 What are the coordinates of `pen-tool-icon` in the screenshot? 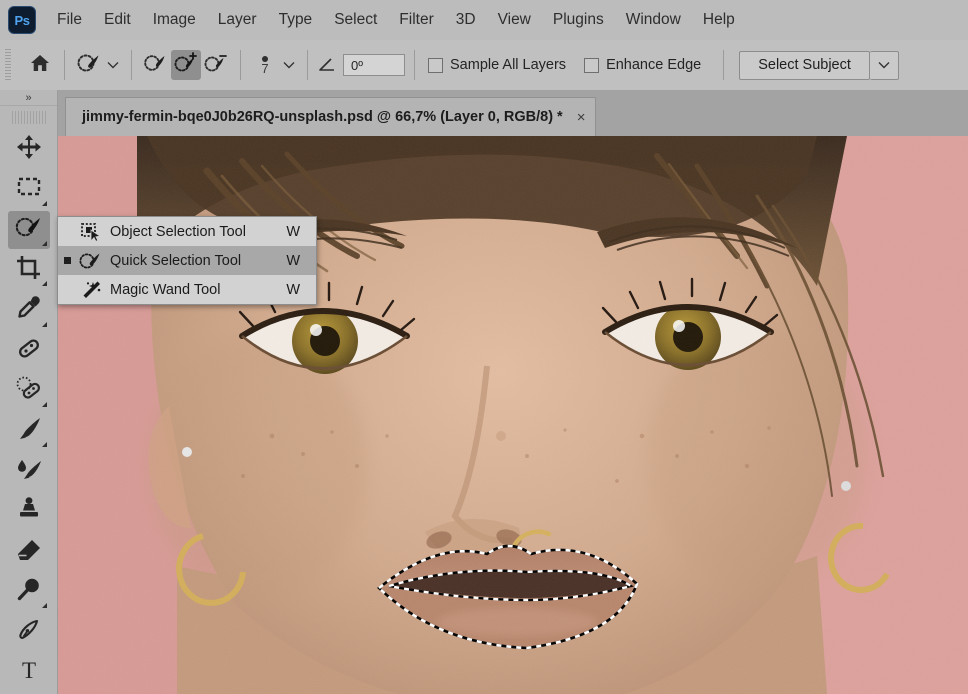 It's located at (29, 632).